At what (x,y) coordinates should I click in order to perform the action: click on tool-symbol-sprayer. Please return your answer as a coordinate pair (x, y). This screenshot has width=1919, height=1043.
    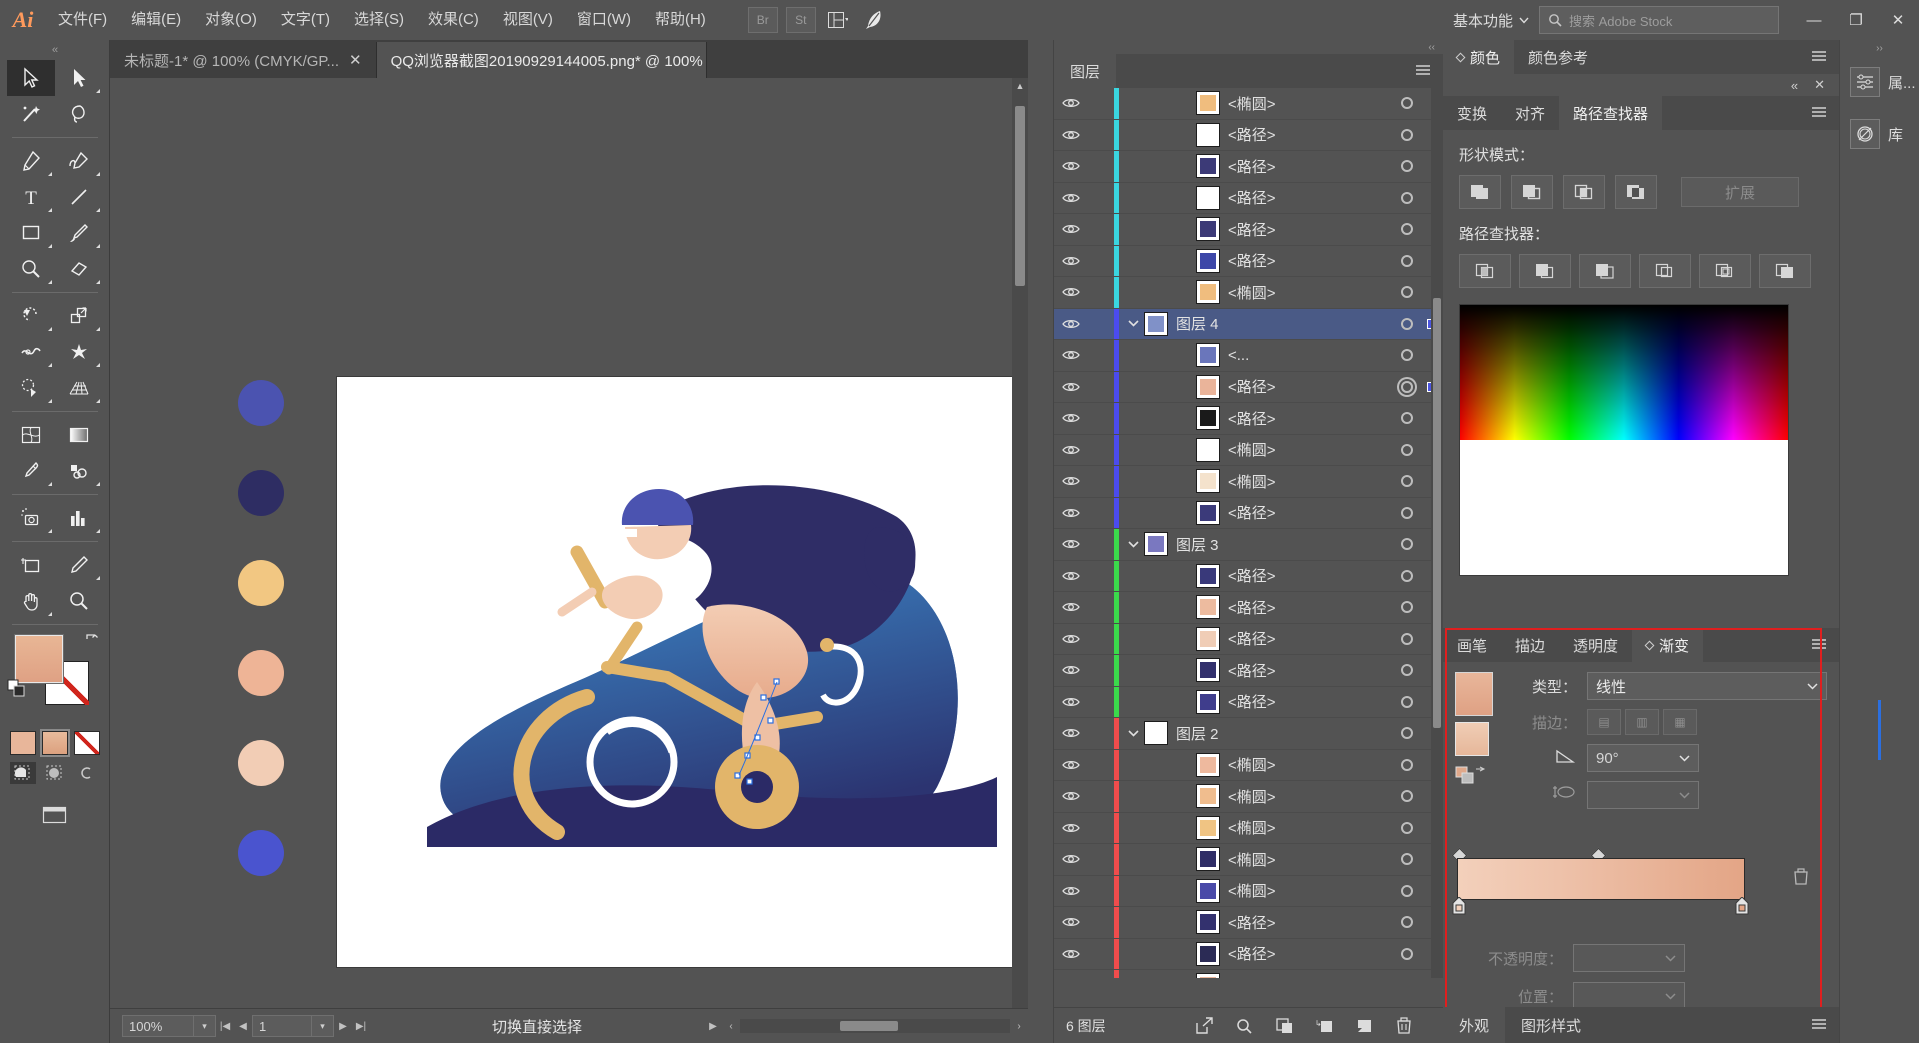
    Looking at the image, I should click on (31, 518).